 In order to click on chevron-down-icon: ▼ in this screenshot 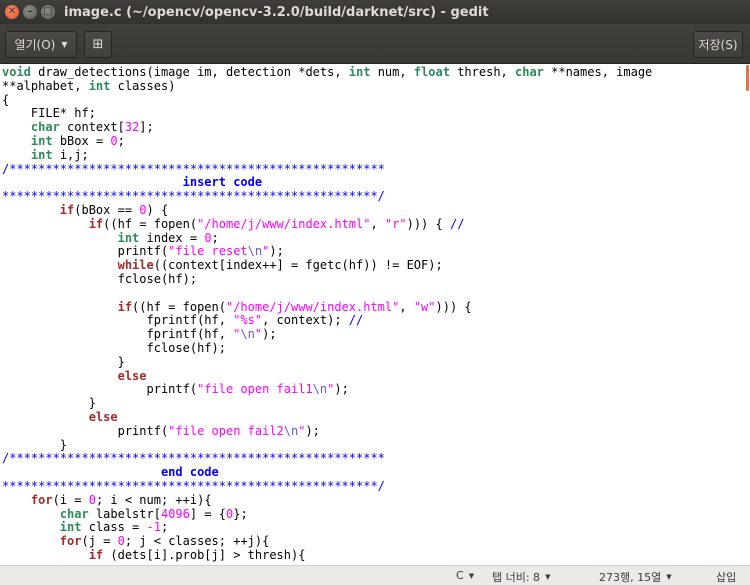, I will do `click(471, 575)`.